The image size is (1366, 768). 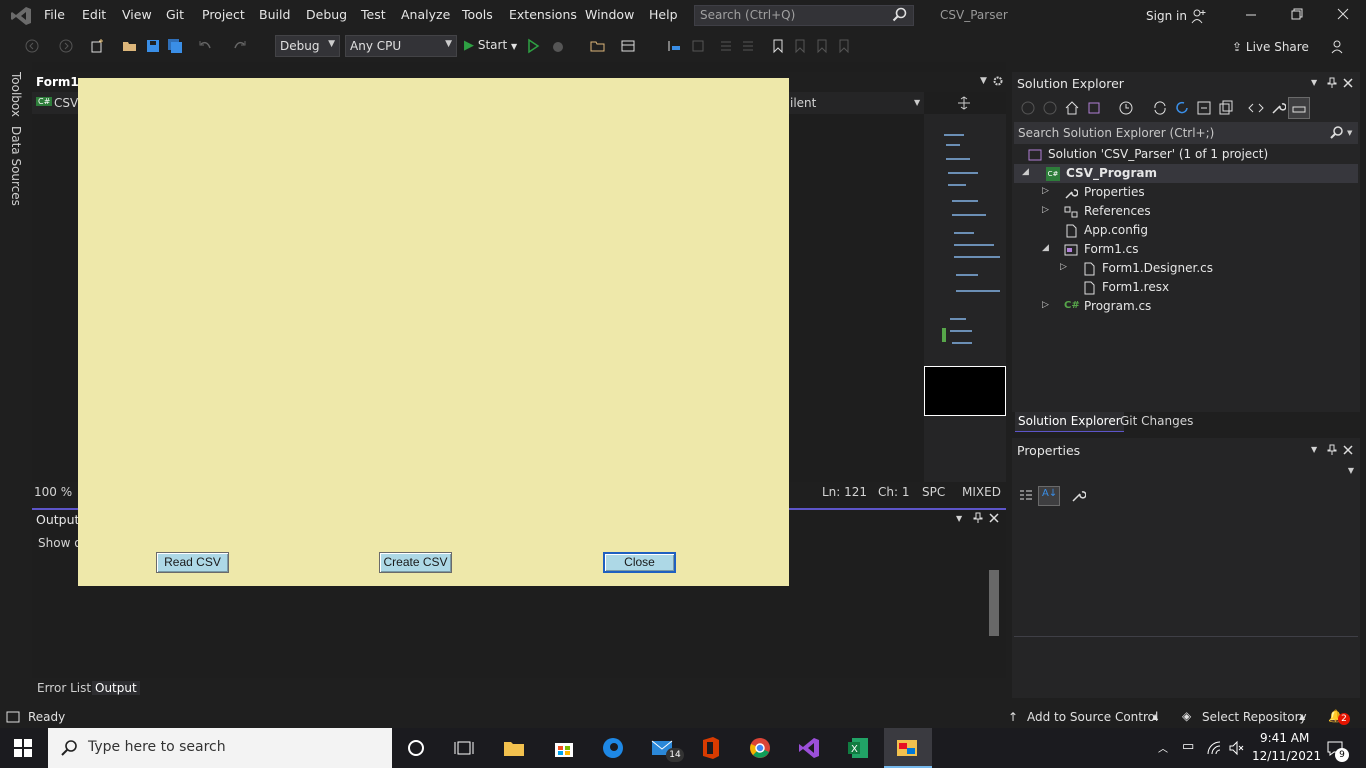 What do you see at coordinates (778, 46) in the screenshot?
I see `bookmark-icon` at bounding box center [778, 46].